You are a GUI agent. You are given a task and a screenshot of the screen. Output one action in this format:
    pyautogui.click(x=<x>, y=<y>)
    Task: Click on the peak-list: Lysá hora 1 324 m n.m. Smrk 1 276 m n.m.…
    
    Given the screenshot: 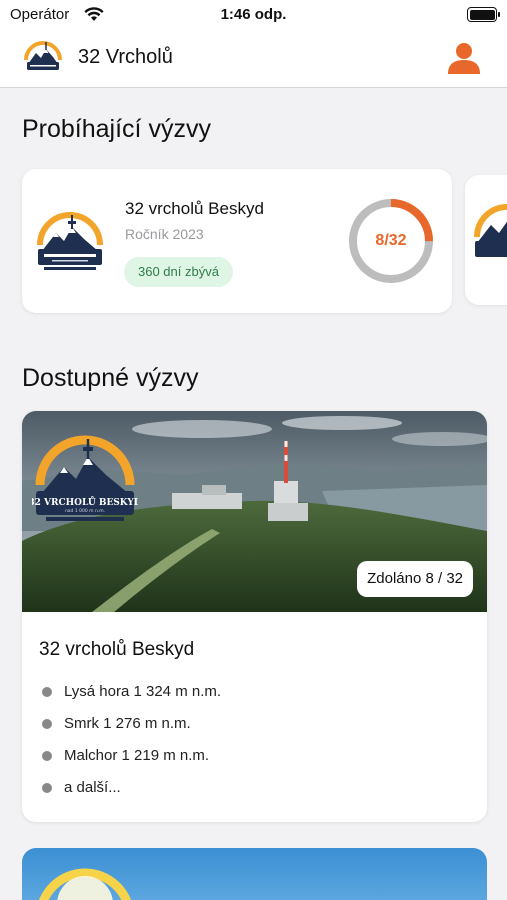 What is the action you would take?
    pyautogui.click(x=131, y=745)
    